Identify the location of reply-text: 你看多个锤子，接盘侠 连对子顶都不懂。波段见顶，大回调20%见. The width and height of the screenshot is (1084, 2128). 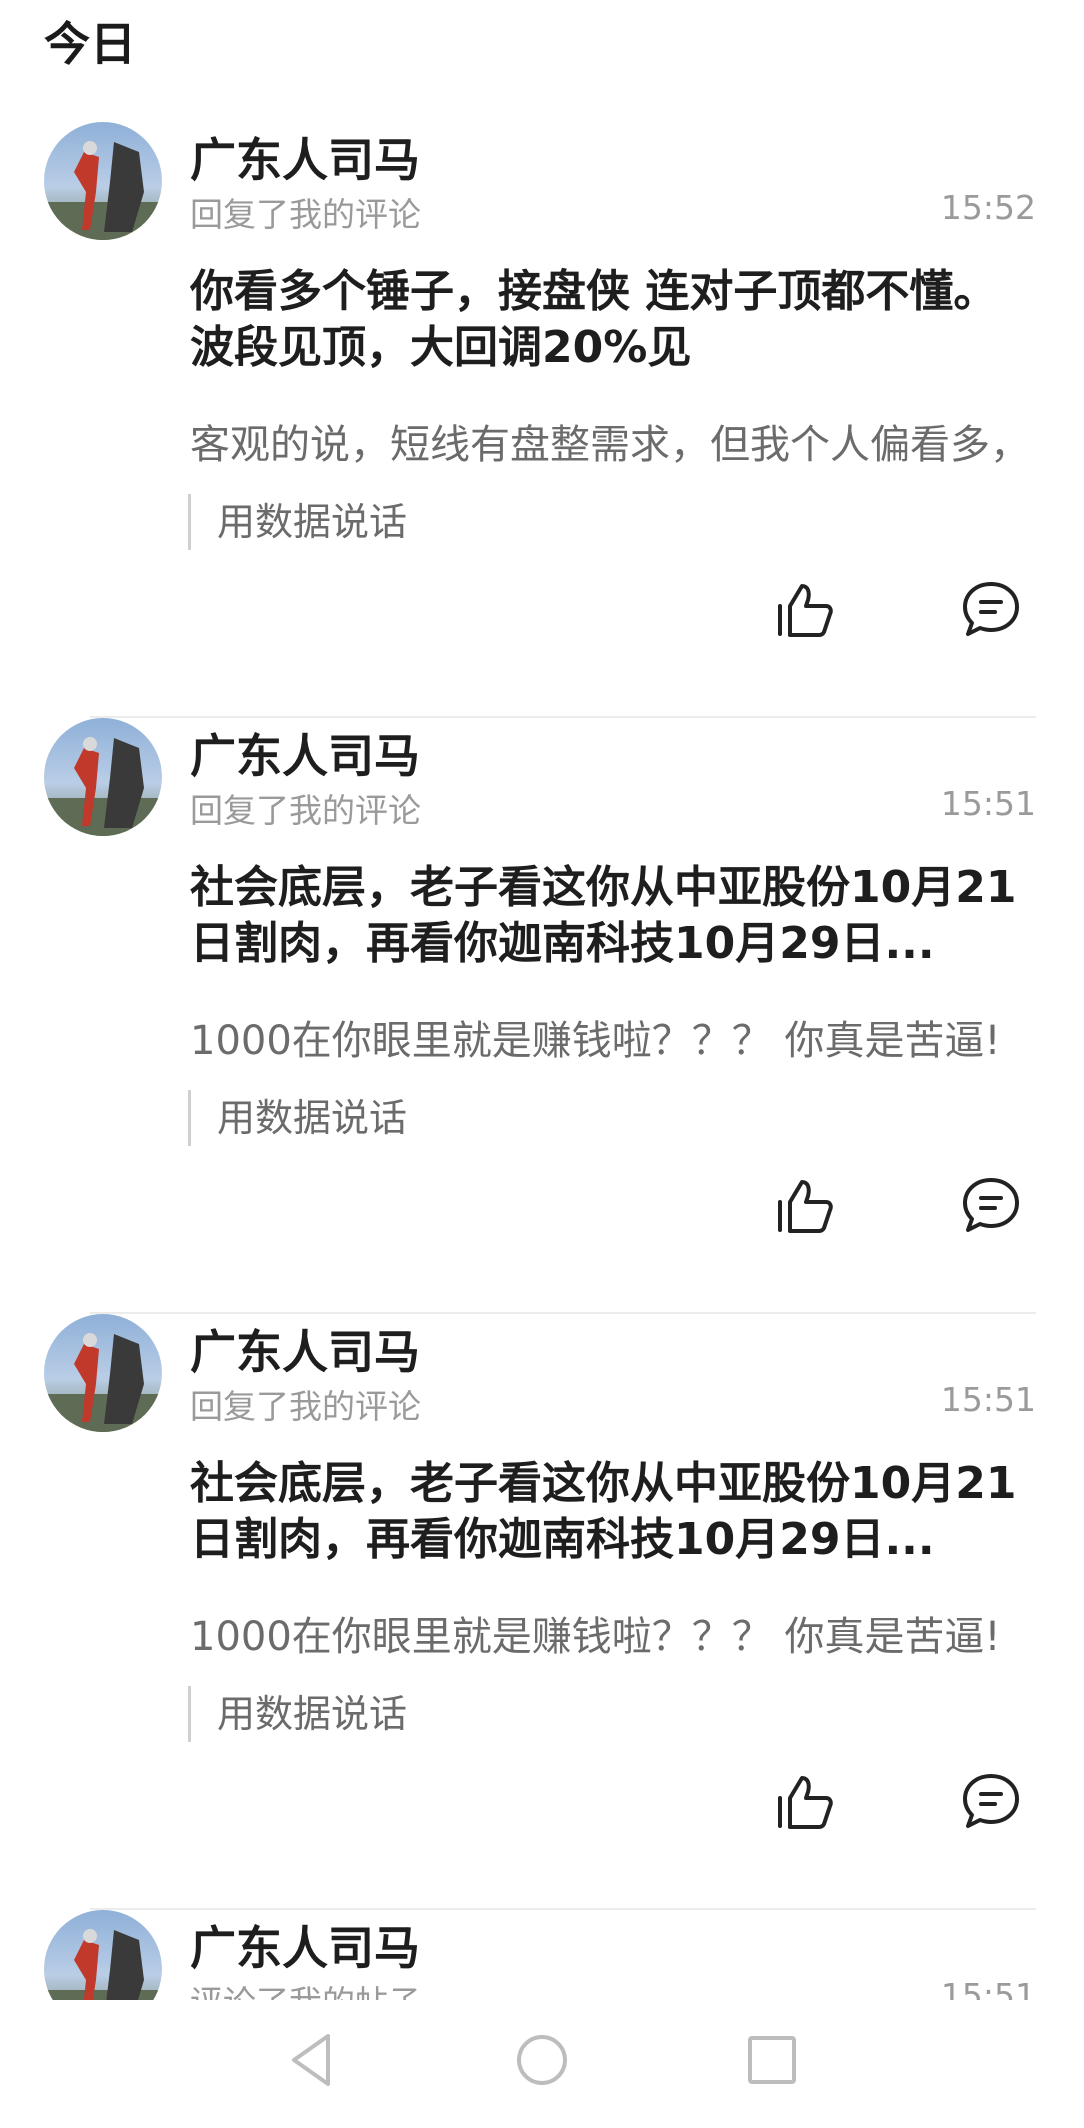
(610, 320).